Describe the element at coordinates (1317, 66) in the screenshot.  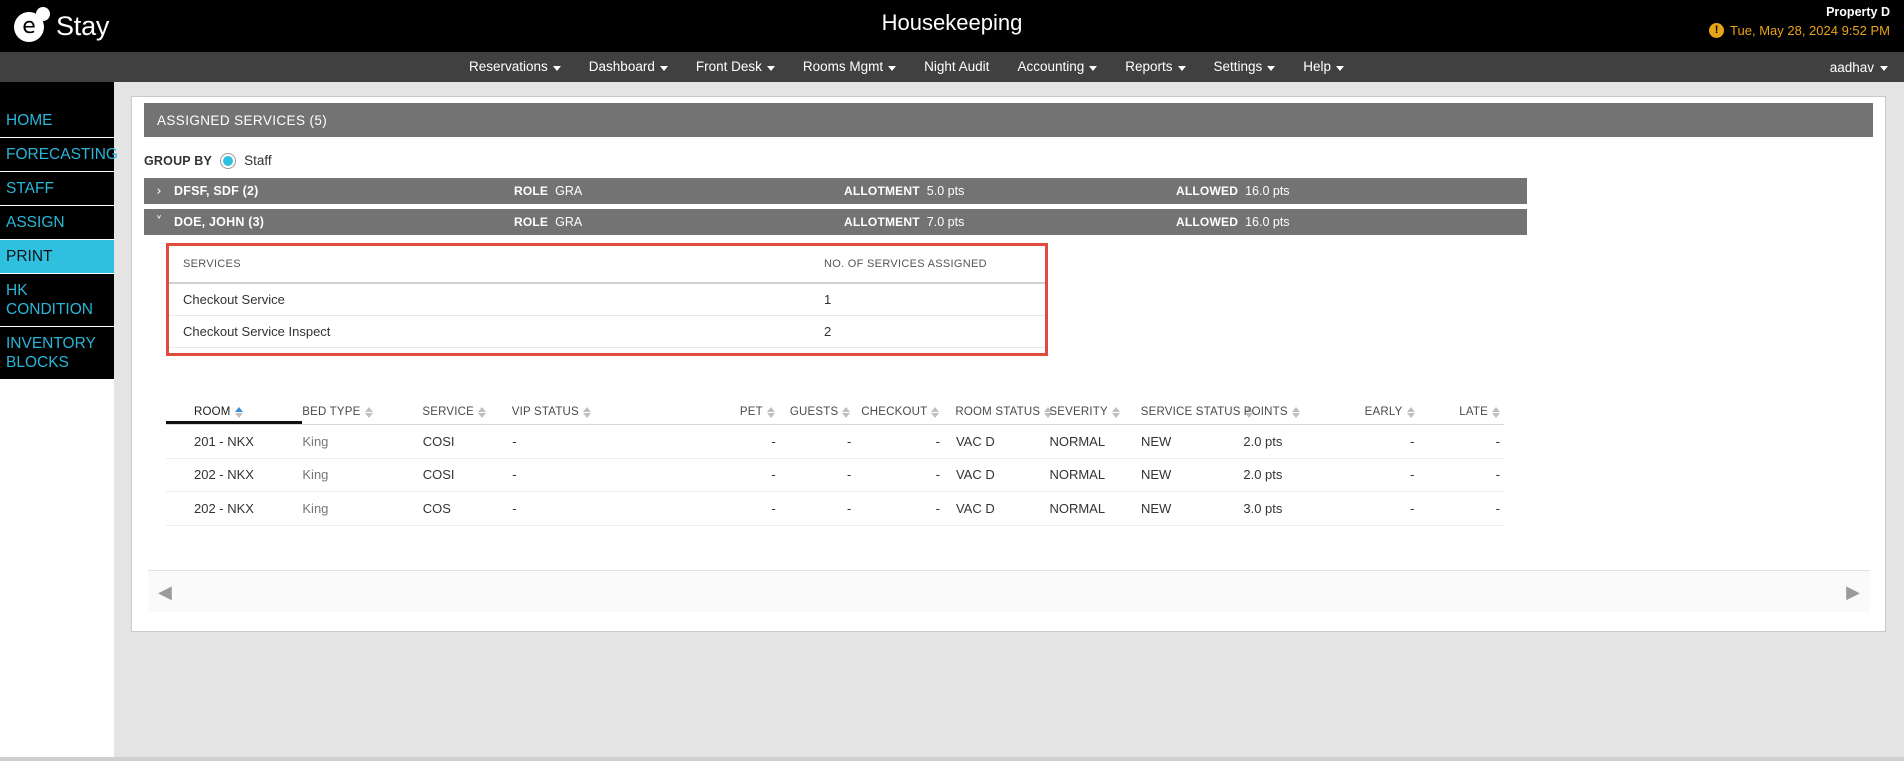
I see `nav-label: Help` at that location.